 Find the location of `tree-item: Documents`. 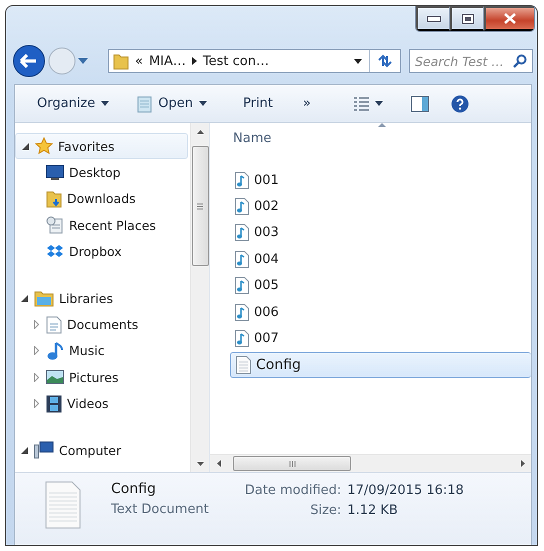

tree-item: Documents is located at coordinates (102, 324).